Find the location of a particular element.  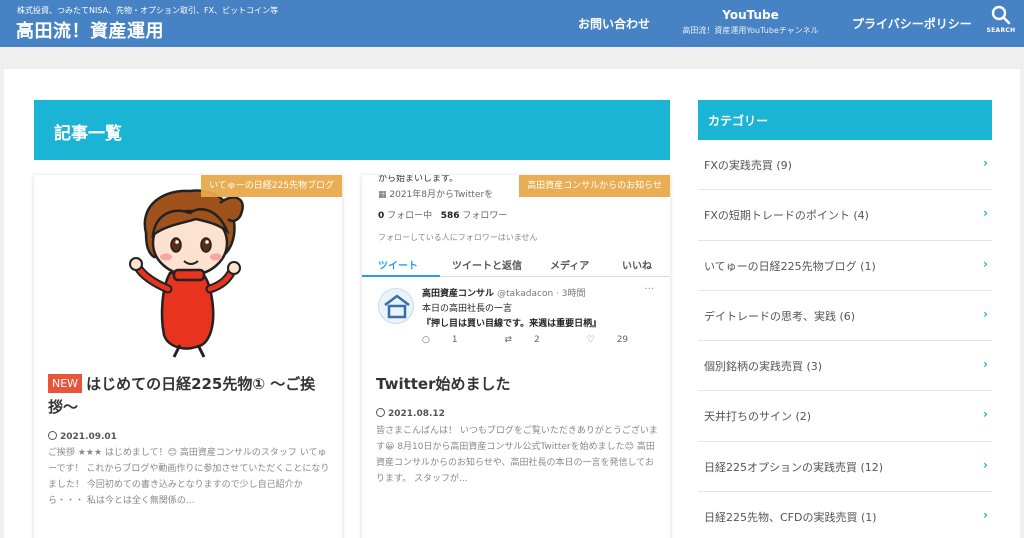

site-tagline: 株式投資、つみたてNISA、先物・オプション取引、FX、ビットコイン等 is located at coordinates (148, 10).